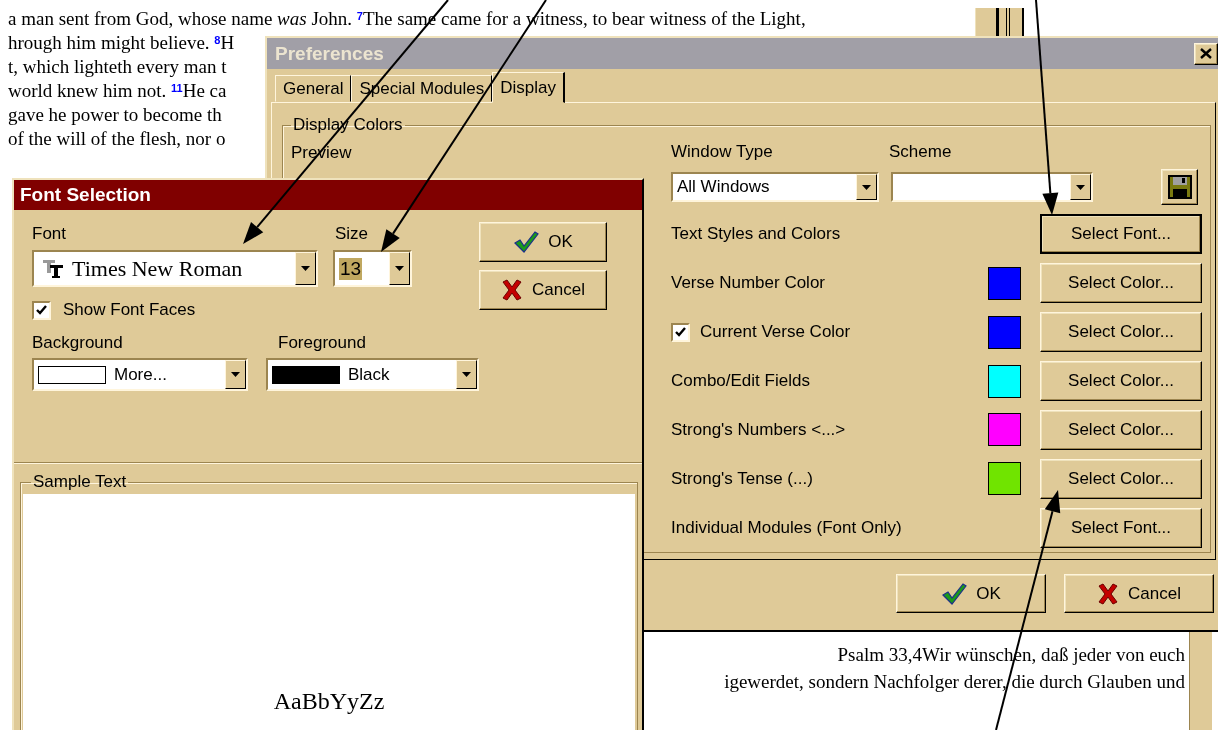  I want to click on font-dropdown: Times New Roman, so click(175, 268).